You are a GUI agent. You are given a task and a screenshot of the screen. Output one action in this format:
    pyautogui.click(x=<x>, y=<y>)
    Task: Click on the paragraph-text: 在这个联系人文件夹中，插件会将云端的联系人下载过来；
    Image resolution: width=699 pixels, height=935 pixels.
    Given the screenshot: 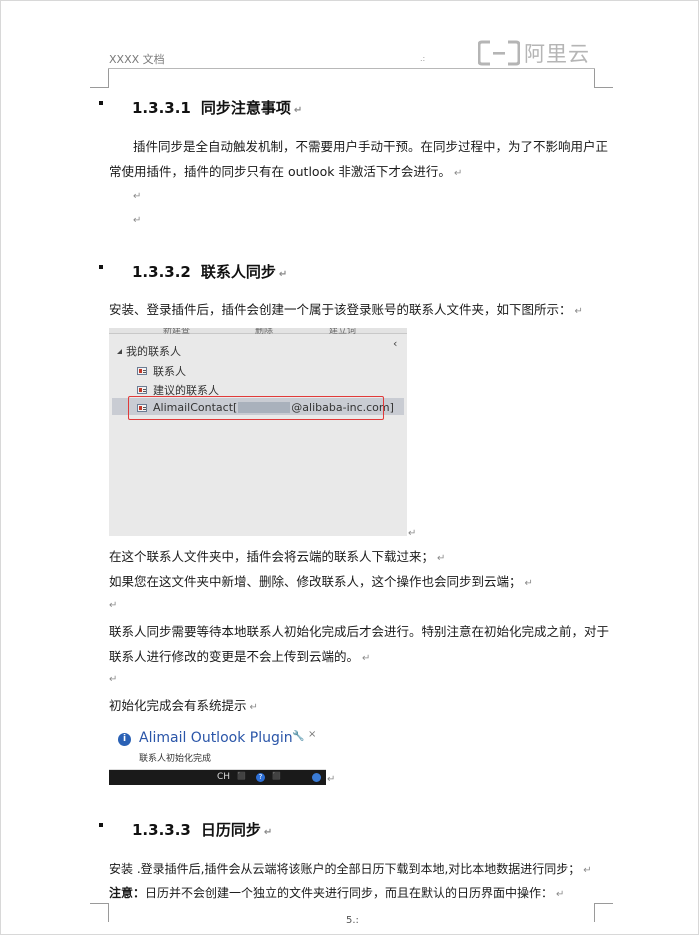 What is the action you would take?
    pyautogui.click(x=272, y=556)
    